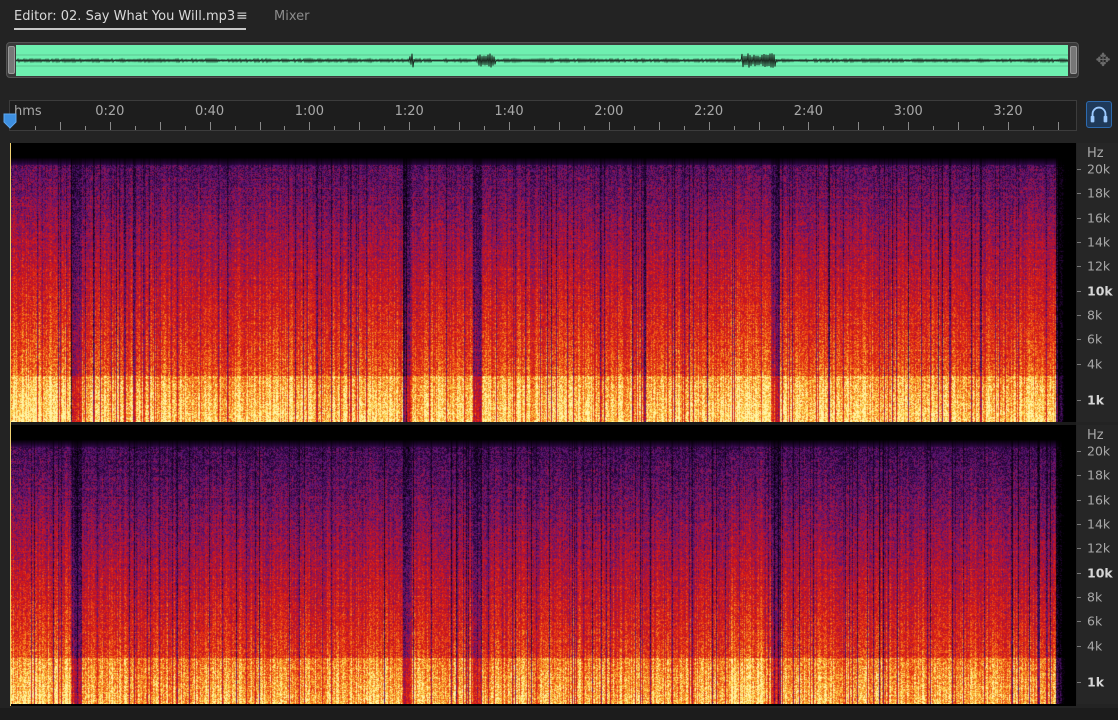  Describe the element at coordinates (10, 121) in the screenshot. I see `playhead-marker-icon` at that location.